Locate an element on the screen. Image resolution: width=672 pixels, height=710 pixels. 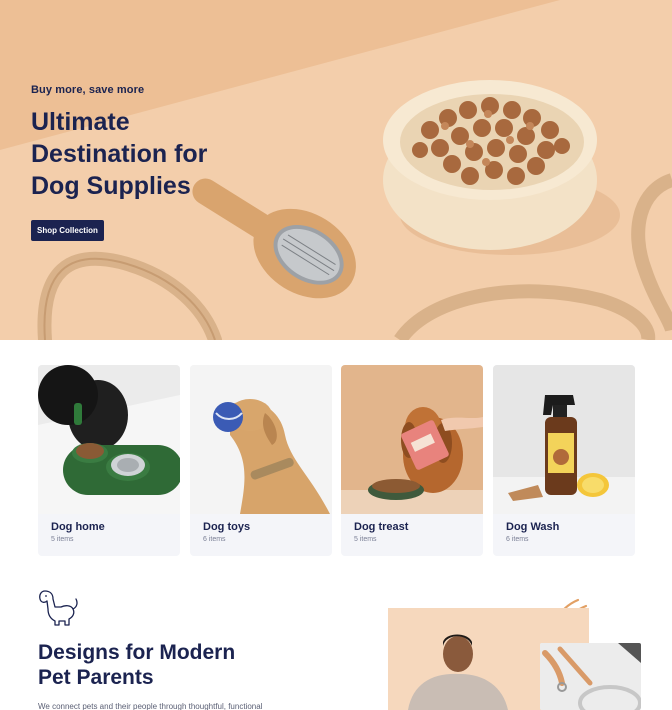
category-card-dog-toys: Dog toys 6 items is located at coordinates (261, 460).